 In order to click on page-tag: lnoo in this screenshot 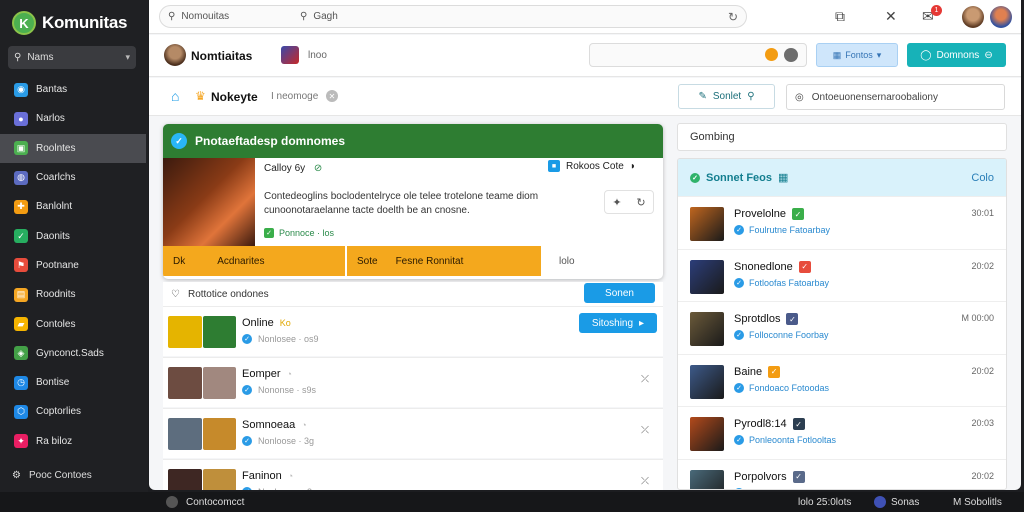, I will do `click(317, 55)`.